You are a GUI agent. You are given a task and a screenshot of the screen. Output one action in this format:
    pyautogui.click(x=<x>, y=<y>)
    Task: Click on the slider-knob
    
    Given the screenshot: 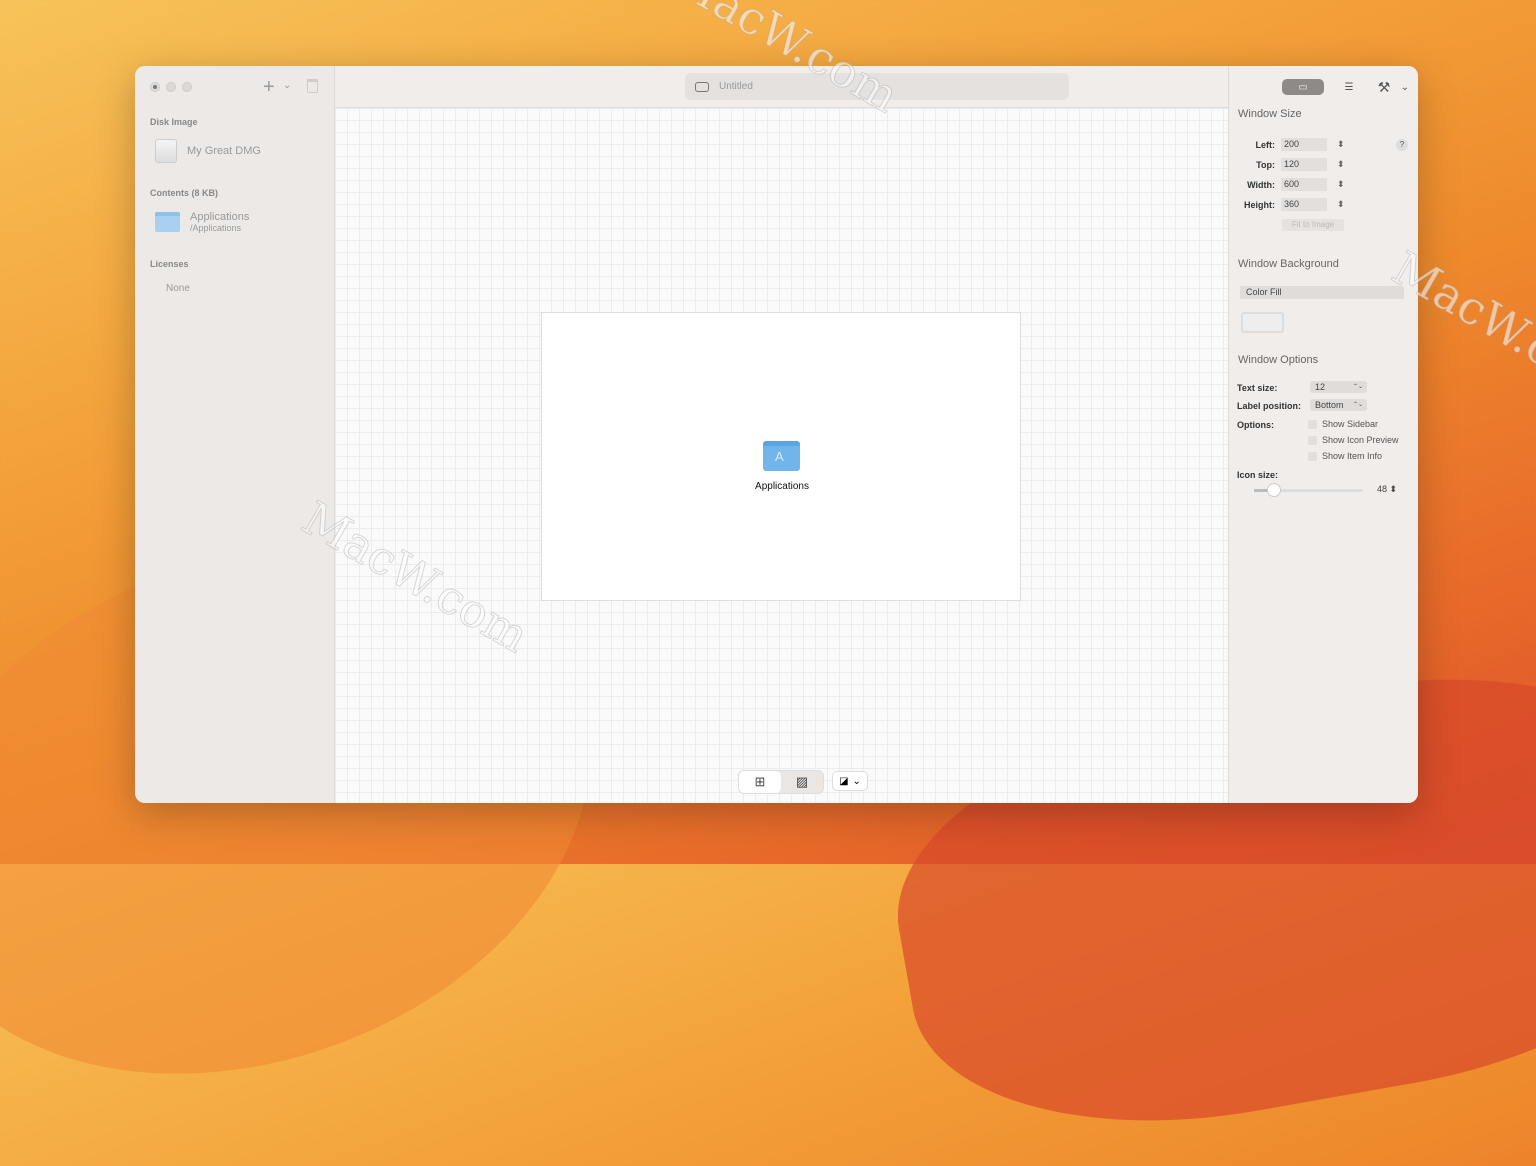 What is the action you would take?
    pyautogui.click(x=1274, y=490)
    